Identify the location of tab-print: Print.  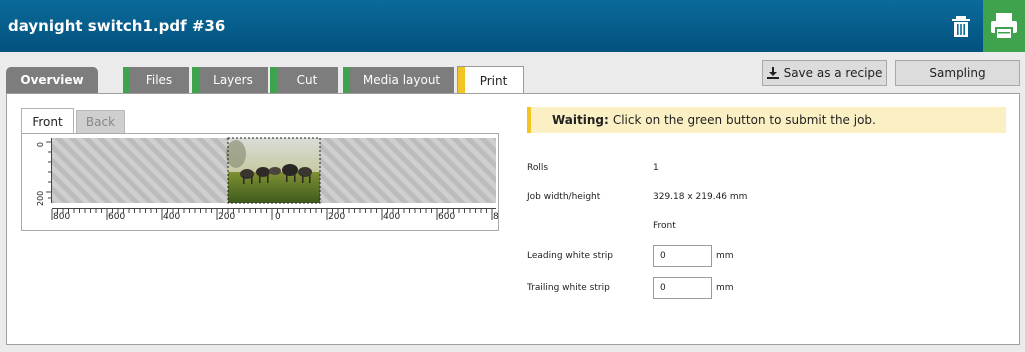
(490, 80).